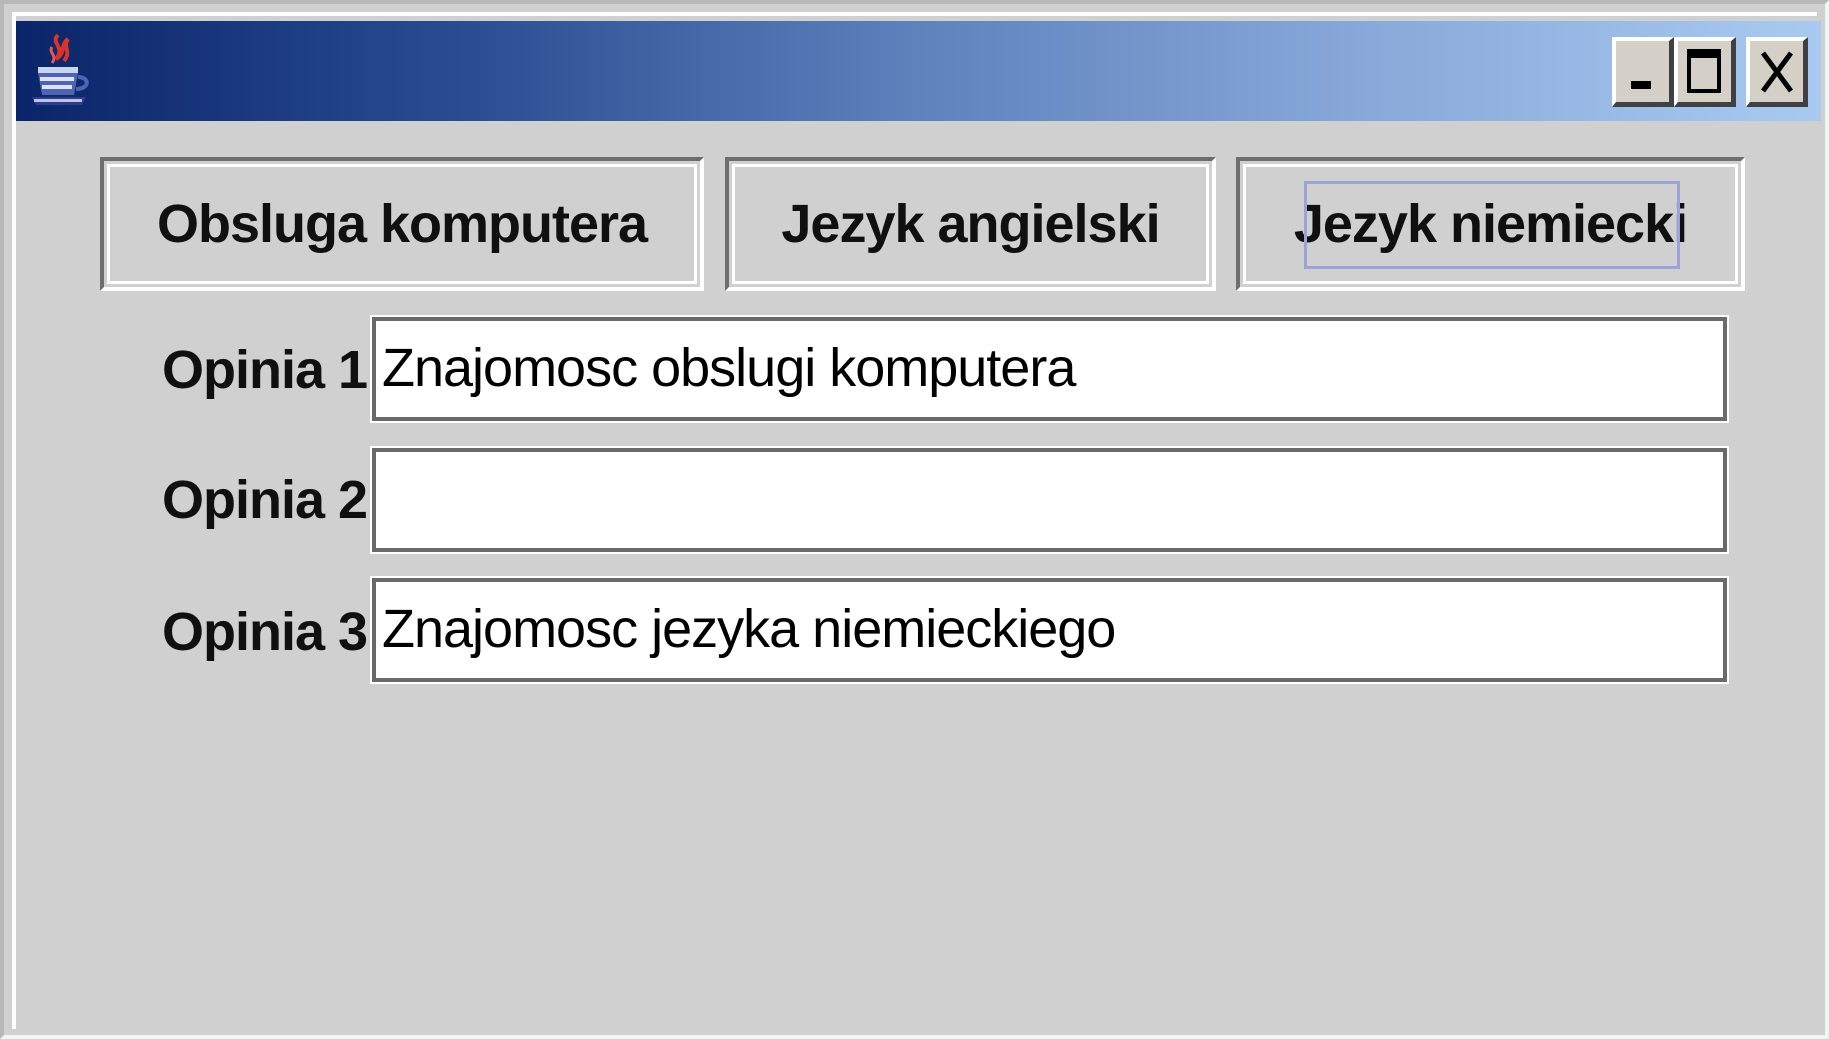  I want to click on focus-ring, so click(1492, 225).